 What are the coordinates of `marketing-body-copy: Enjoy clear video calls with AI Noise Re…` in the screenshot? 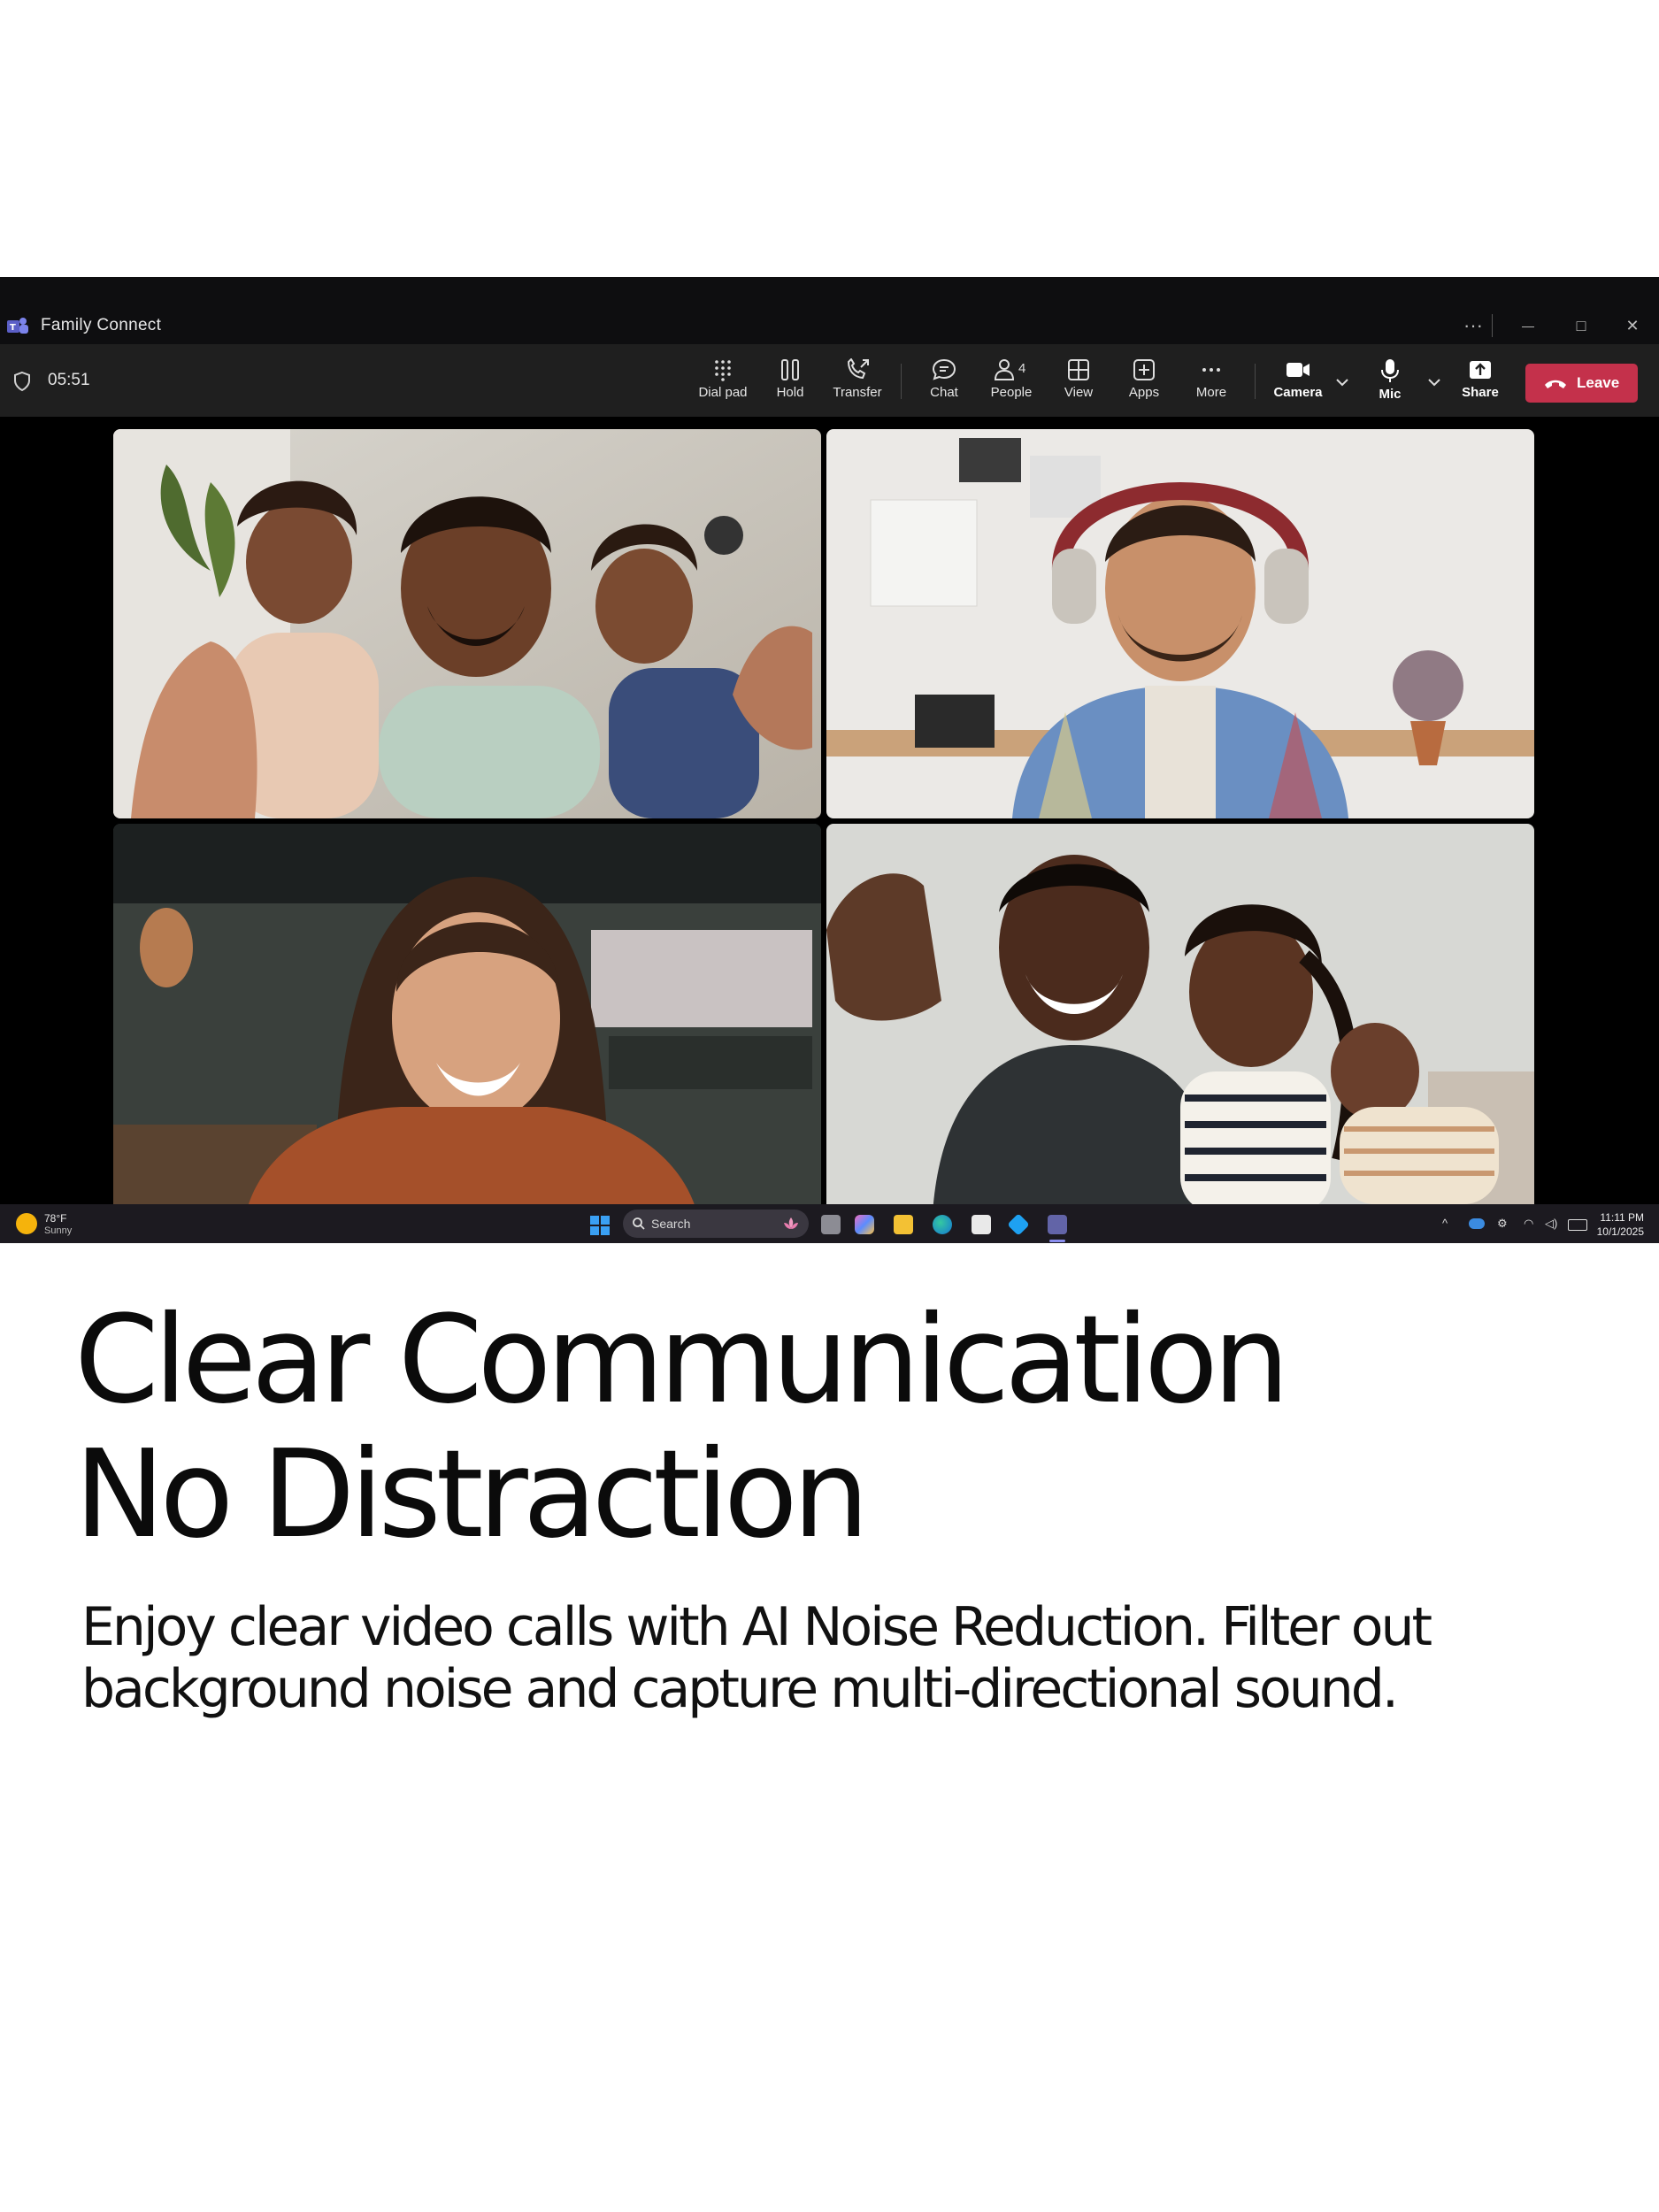 It's located at (851, 1658).